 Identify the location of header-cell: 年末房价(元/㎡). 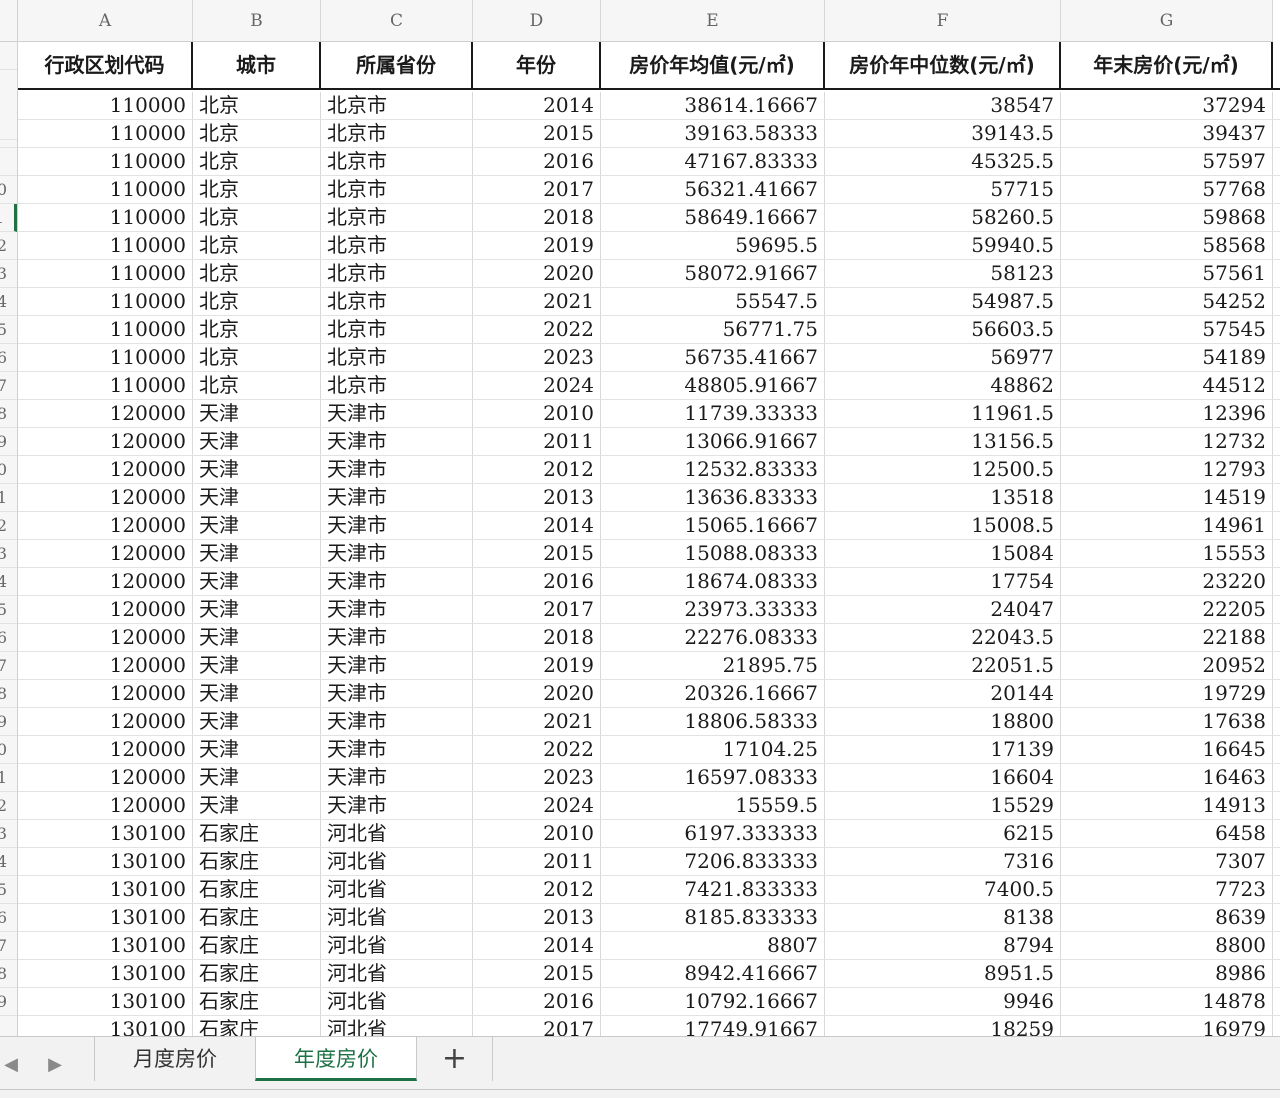
(1167, 65).